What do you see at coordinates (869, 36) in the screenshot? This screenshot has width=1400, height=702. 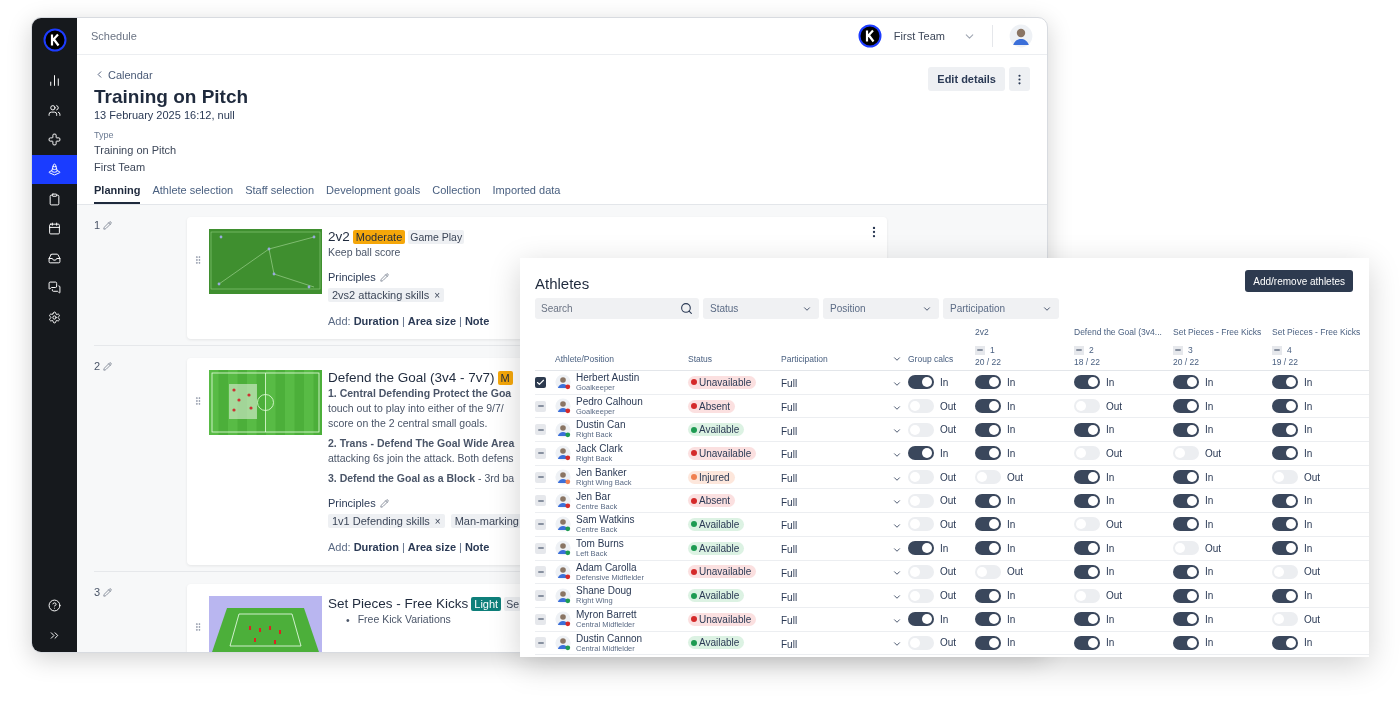 I see `logo-icon` at bounding box center [869, 36].